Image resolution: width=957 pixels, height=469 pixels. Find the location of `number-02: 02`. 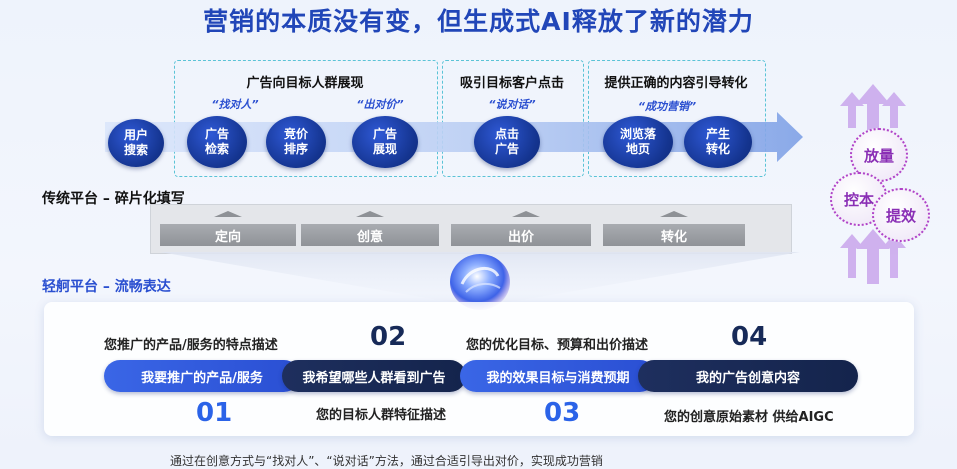

number-02: 02 is located at coordinates (388, 337).